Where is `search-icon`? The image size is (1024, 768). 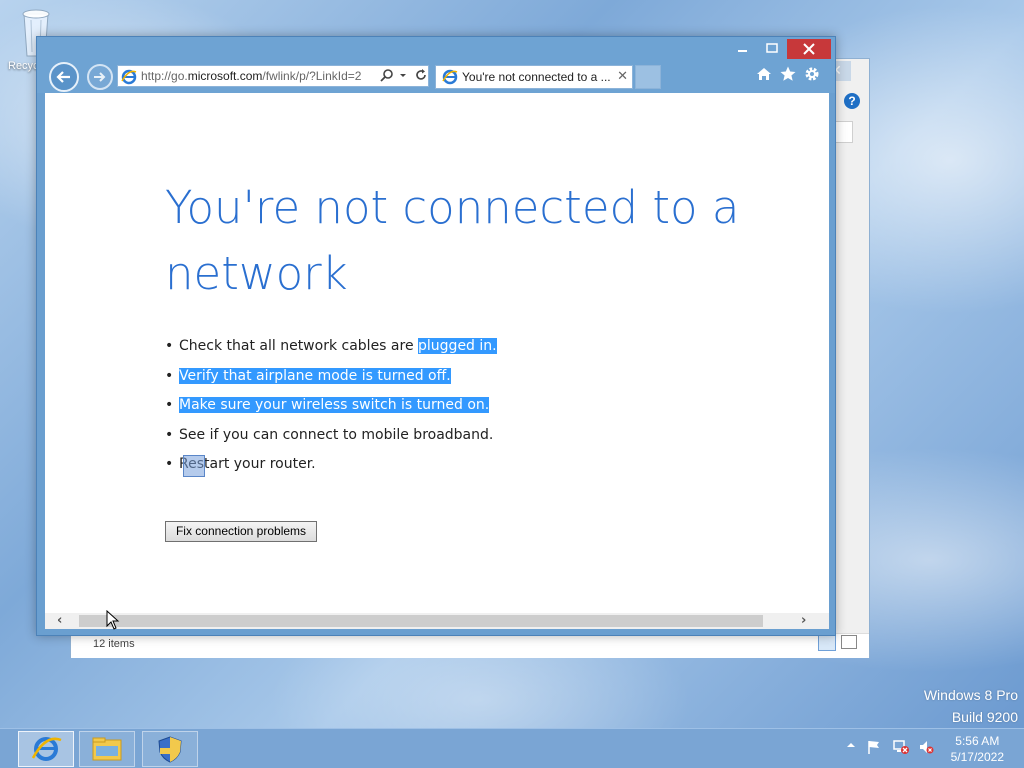 search-icon is located at coordinates (387, 76).